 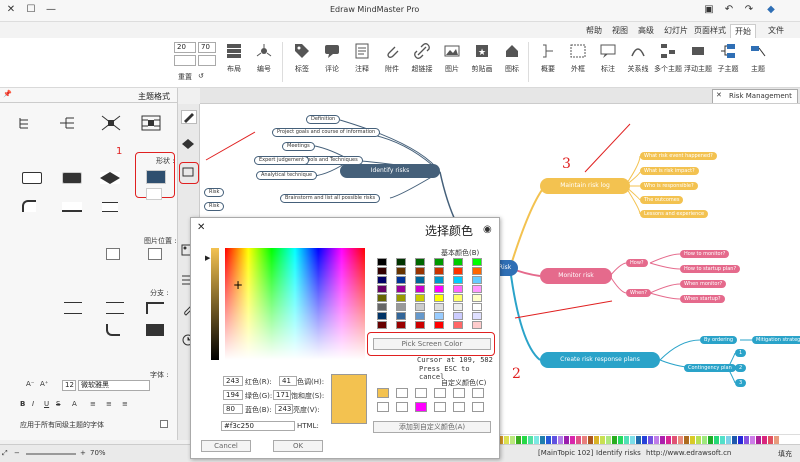 What do you see at coordinates (287, 175) in the screenshot?
I see `leaf-analytical: Analytical technique` at bounding box center [287, 175].